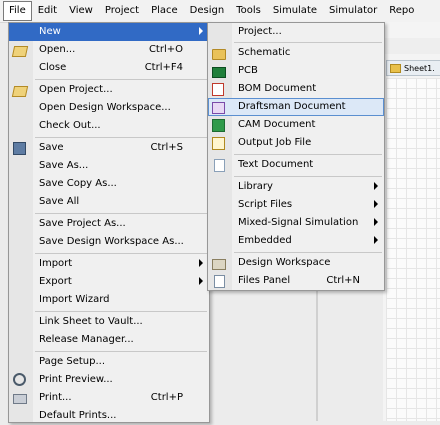 The image size is (440, 425). What do you see at coordinates (264, 52) in the screenshot?
I see `menu-item-label: Schematic` at bounding box center [264, 52].